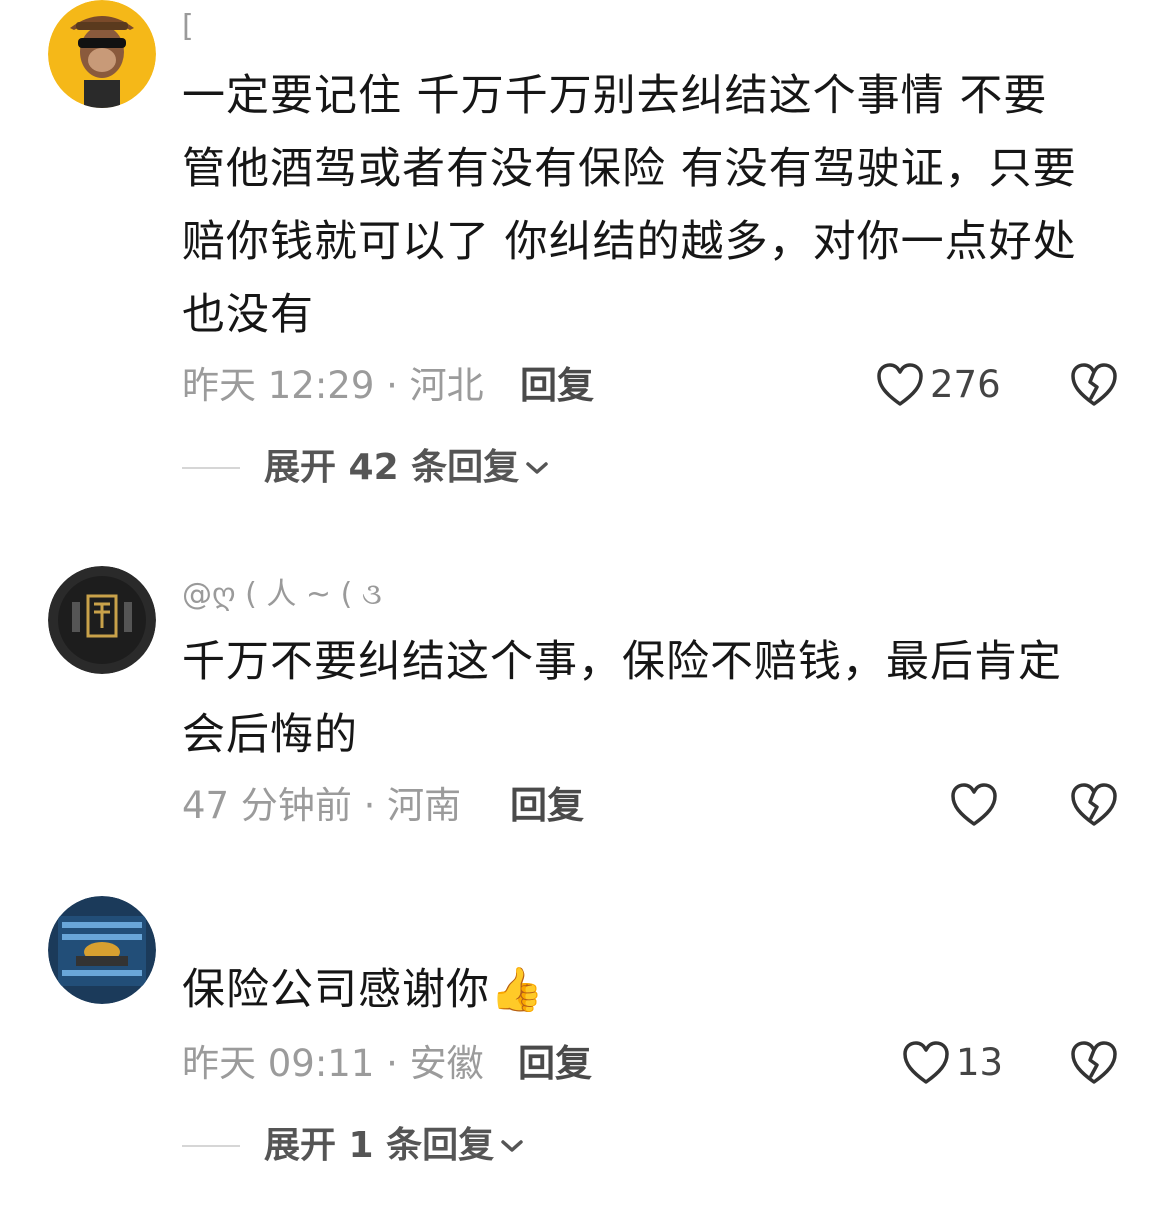 Image resolution: width=1170 pixels, height=1227 pixels. I want to click on like-button: 276, so click(938, 385).